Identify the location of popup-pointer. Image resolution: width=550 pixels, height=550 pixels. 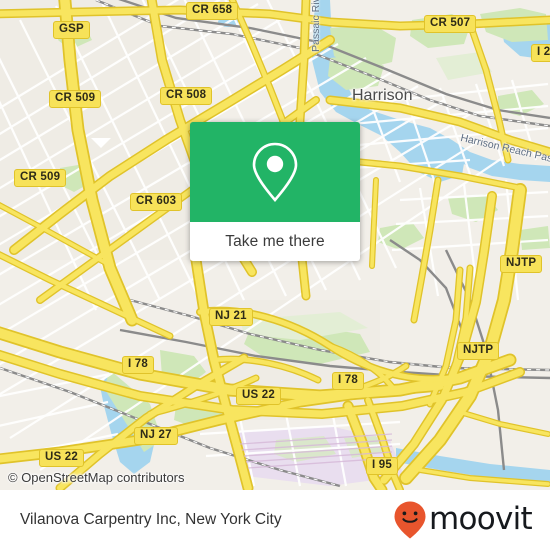
(101, 143).